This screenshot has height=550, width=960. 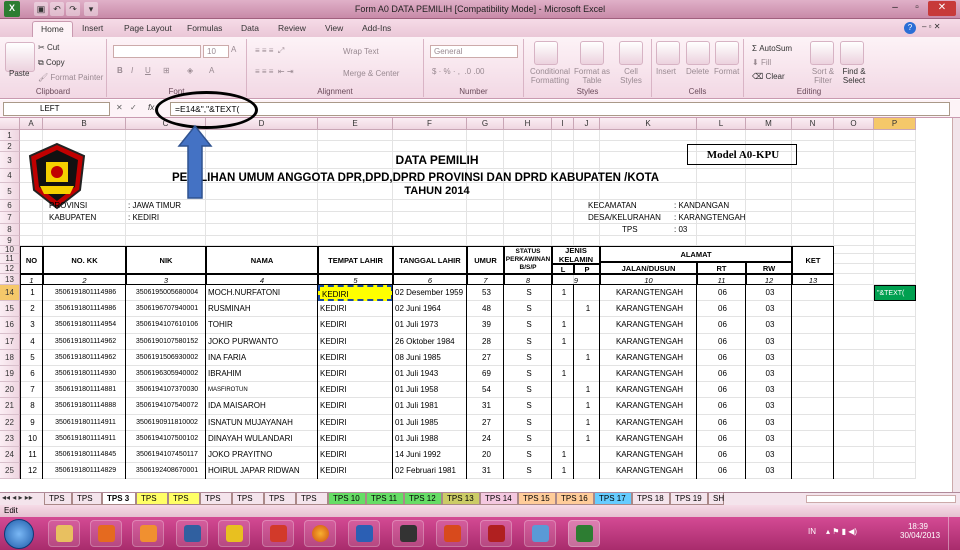 I want to click on row-header: 20, so click(x=10, y=390).